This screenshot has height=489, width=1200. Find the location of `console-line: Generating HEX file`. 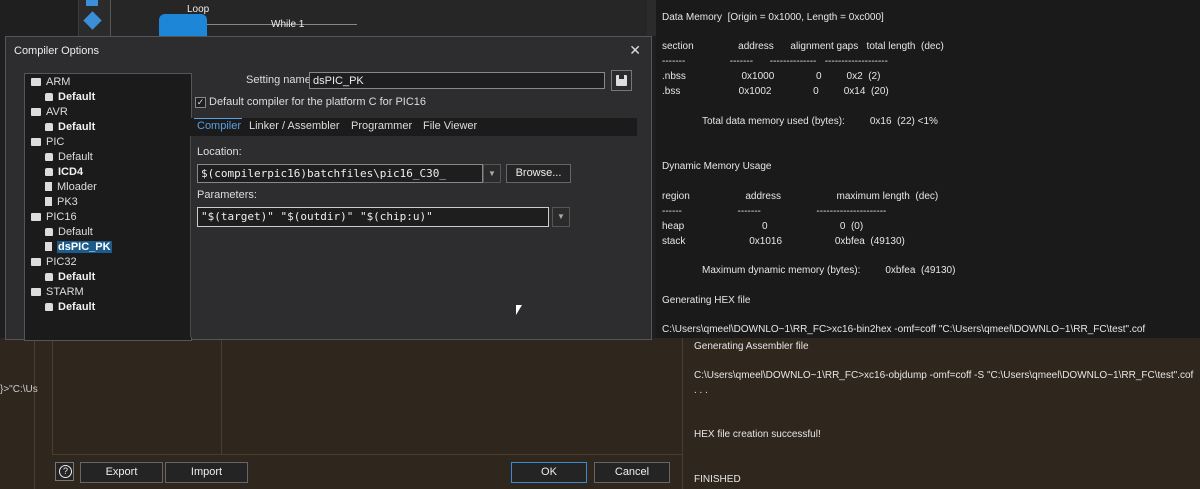

console-line: Generating HEX file is located at coordinates (706, 300).